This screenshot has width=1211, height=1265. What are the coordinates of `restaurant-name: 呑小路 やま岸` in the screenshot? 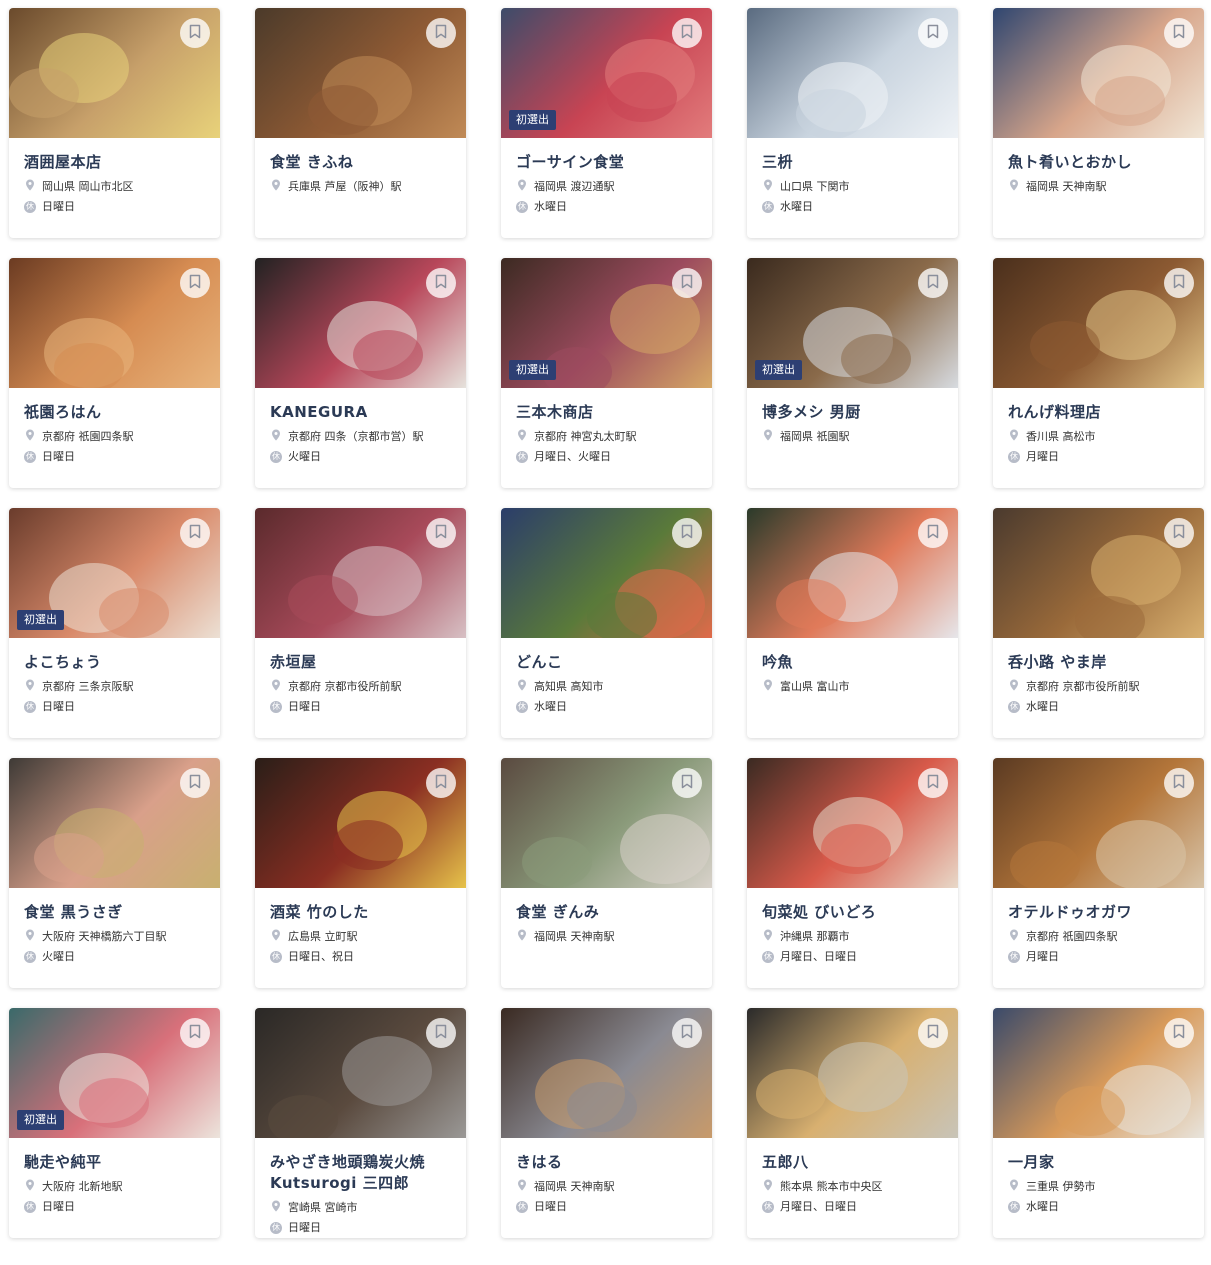 It's located at (1098, 662).